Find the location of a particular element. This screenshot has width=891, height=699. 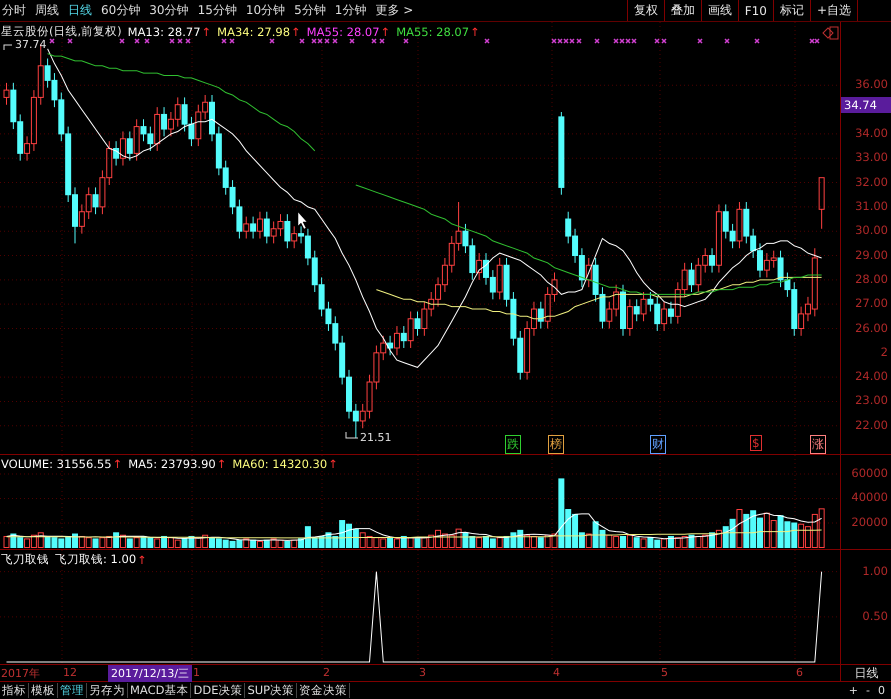

axis-label: 0.50 is located at coordinates (875, 615).